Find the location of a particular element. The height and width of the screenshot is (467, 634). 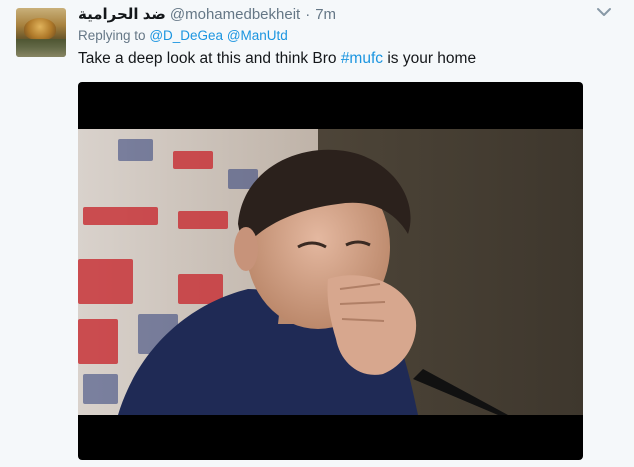

replying-to: Replying to @D_DeGea @ManUtd is located at coordinates (183, 35).